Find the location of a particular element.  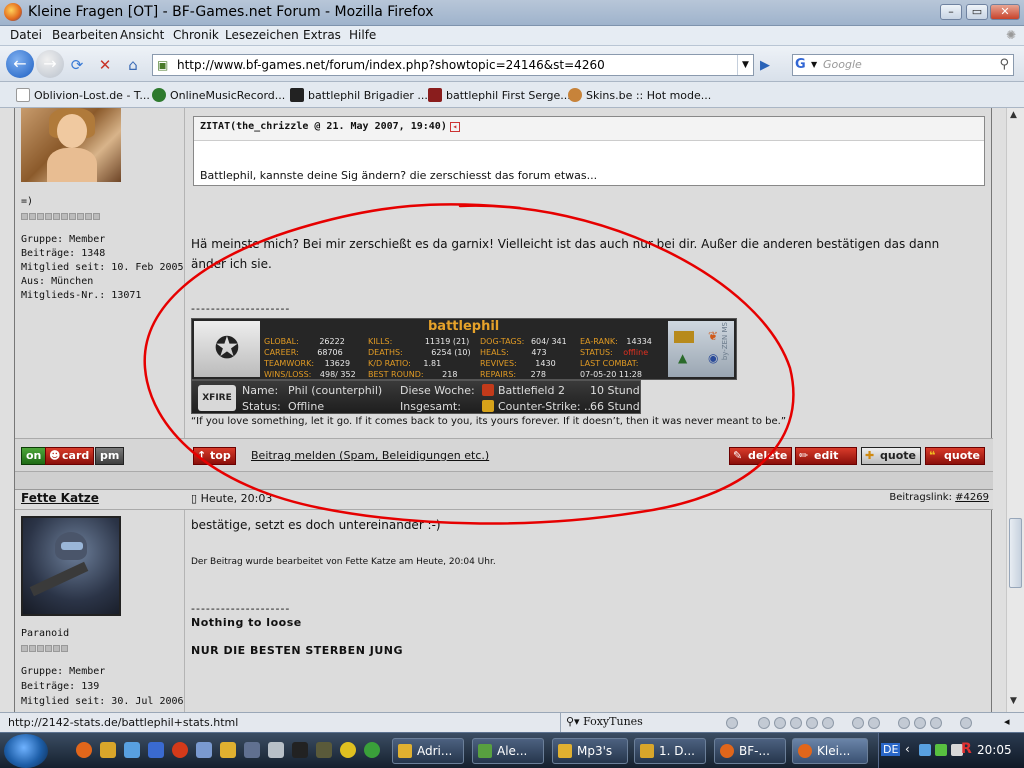

previous-icon is located at coordinates (764, 723).